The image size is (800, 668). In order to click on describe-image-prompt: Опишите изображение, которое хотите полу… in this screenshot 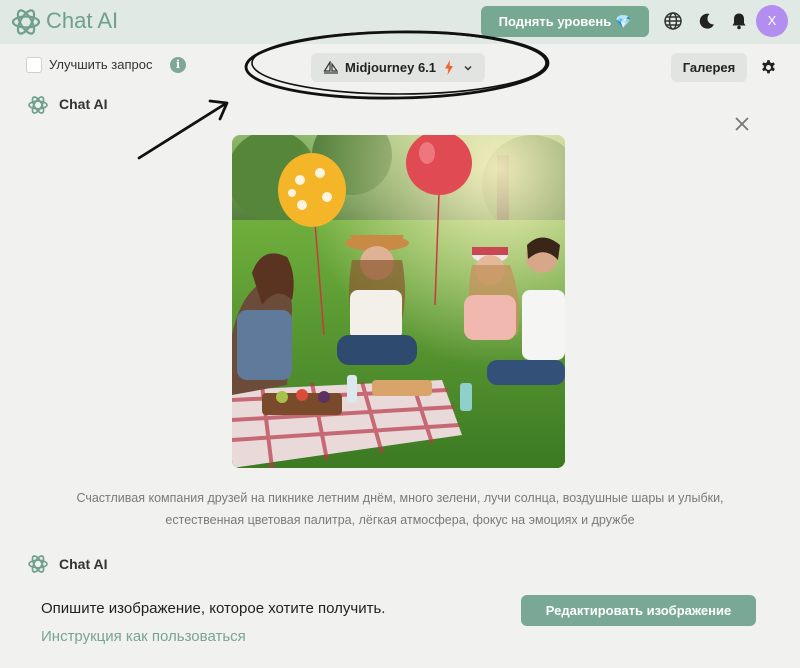, I will do `click(213, 608)`.